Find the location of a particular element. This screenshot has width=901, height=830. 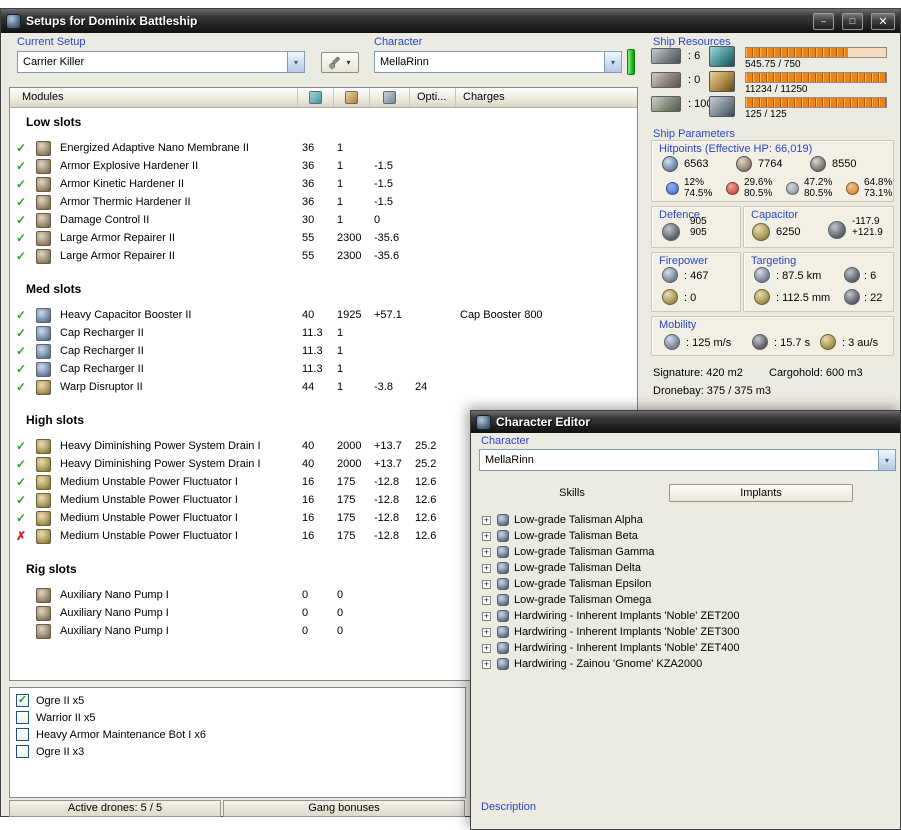

resist-values: 12% 74.5% is located at coordinates (698, 188).